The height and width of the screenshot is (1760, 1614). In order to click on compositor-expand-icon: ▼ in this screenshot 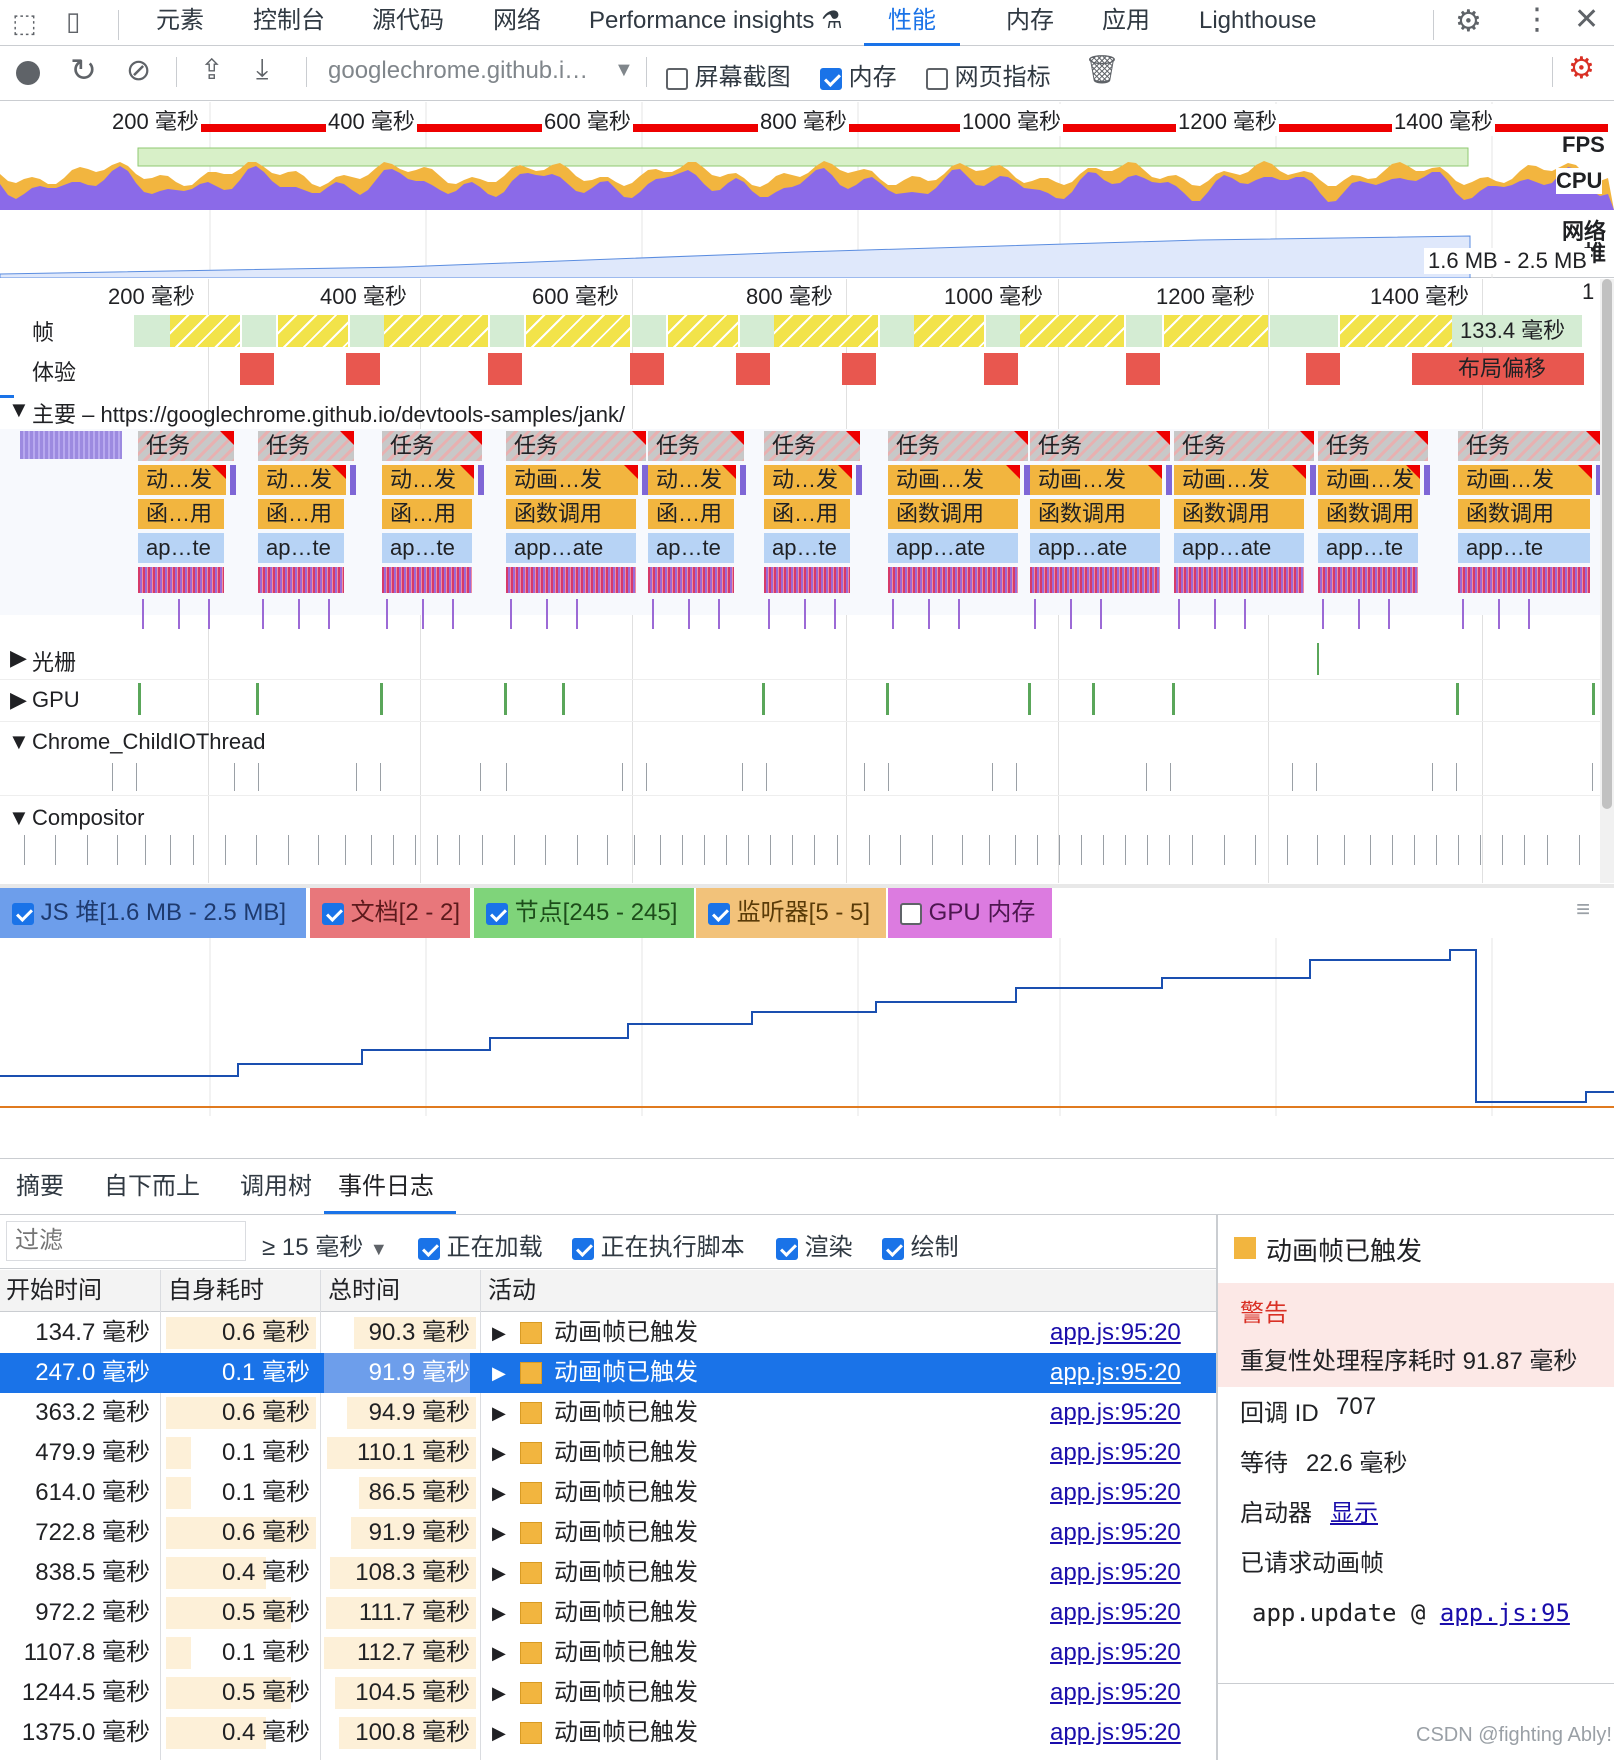, I will do `click(19, 818)`.